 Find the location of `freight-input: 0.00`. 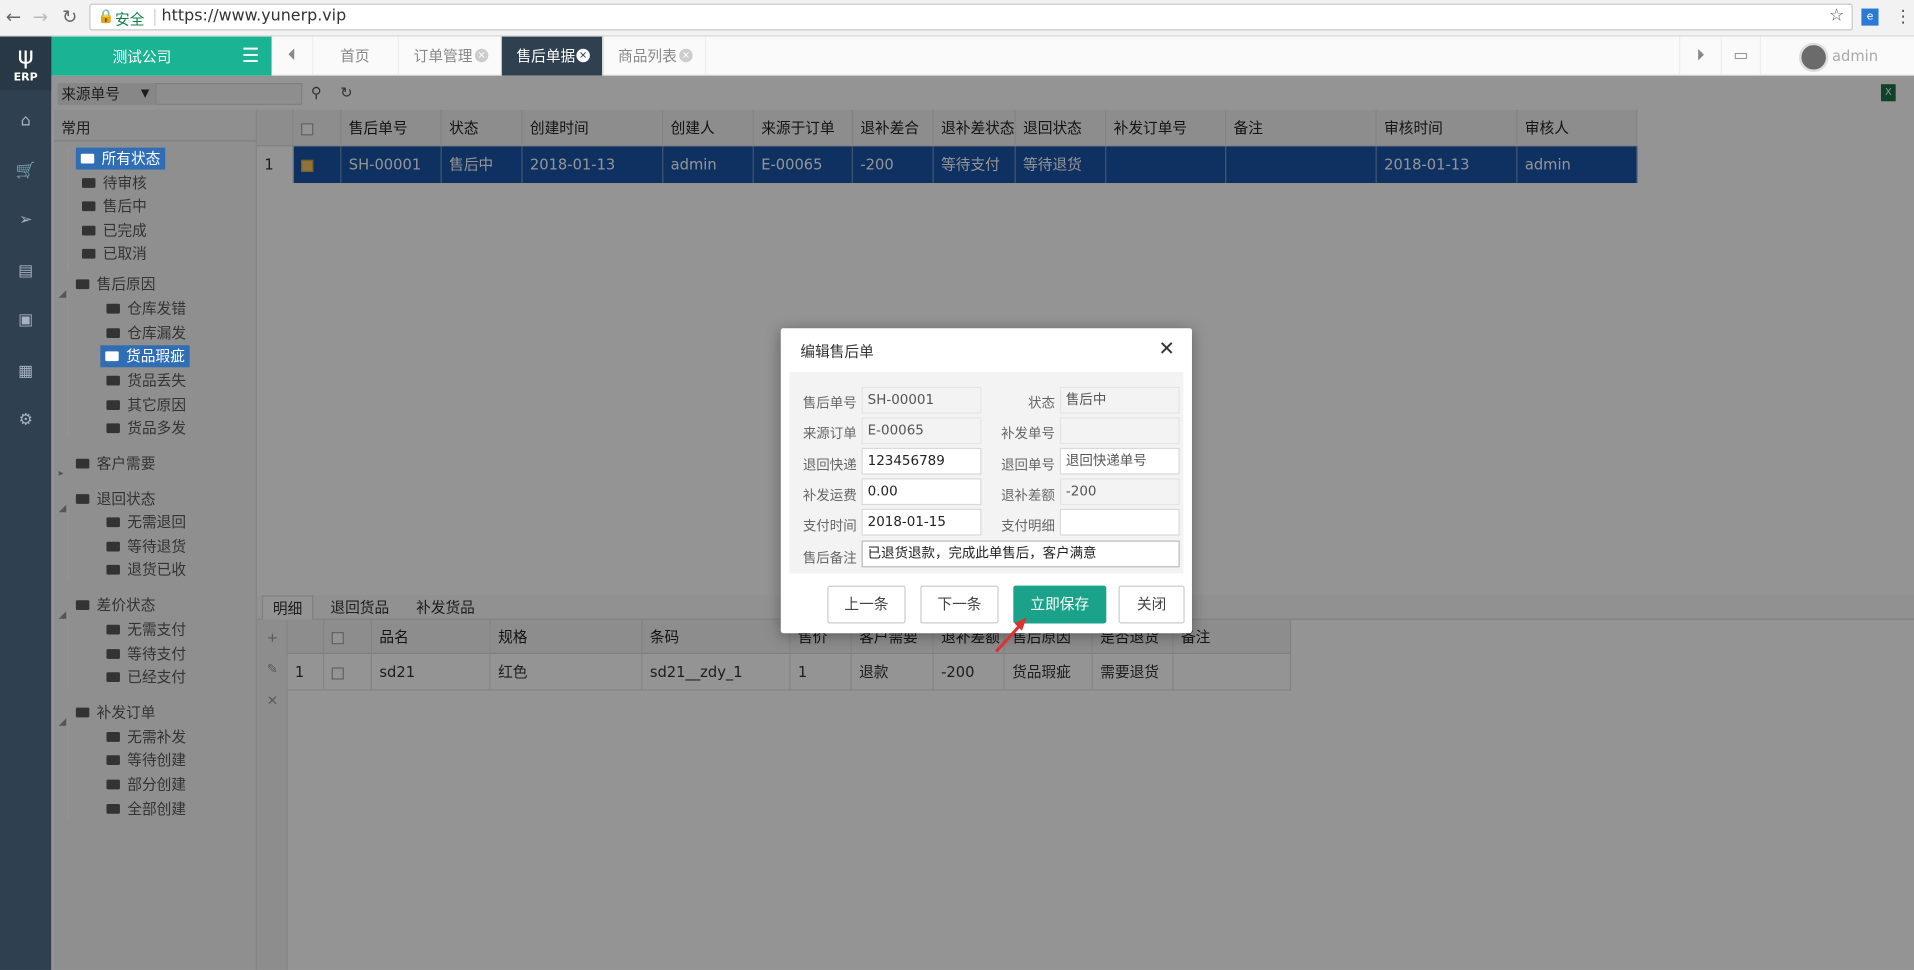

freight-input: 0.00 is located at coordinates (921, 492).